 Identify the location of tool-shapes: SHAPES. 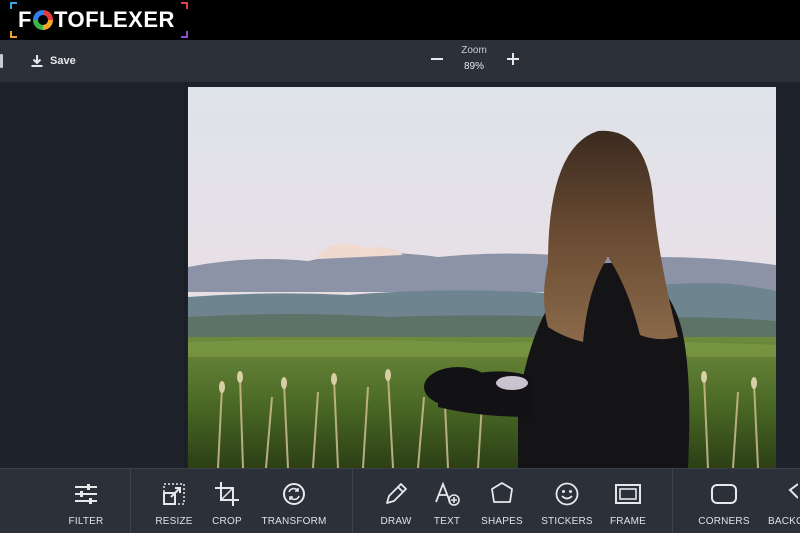
(502, 501).